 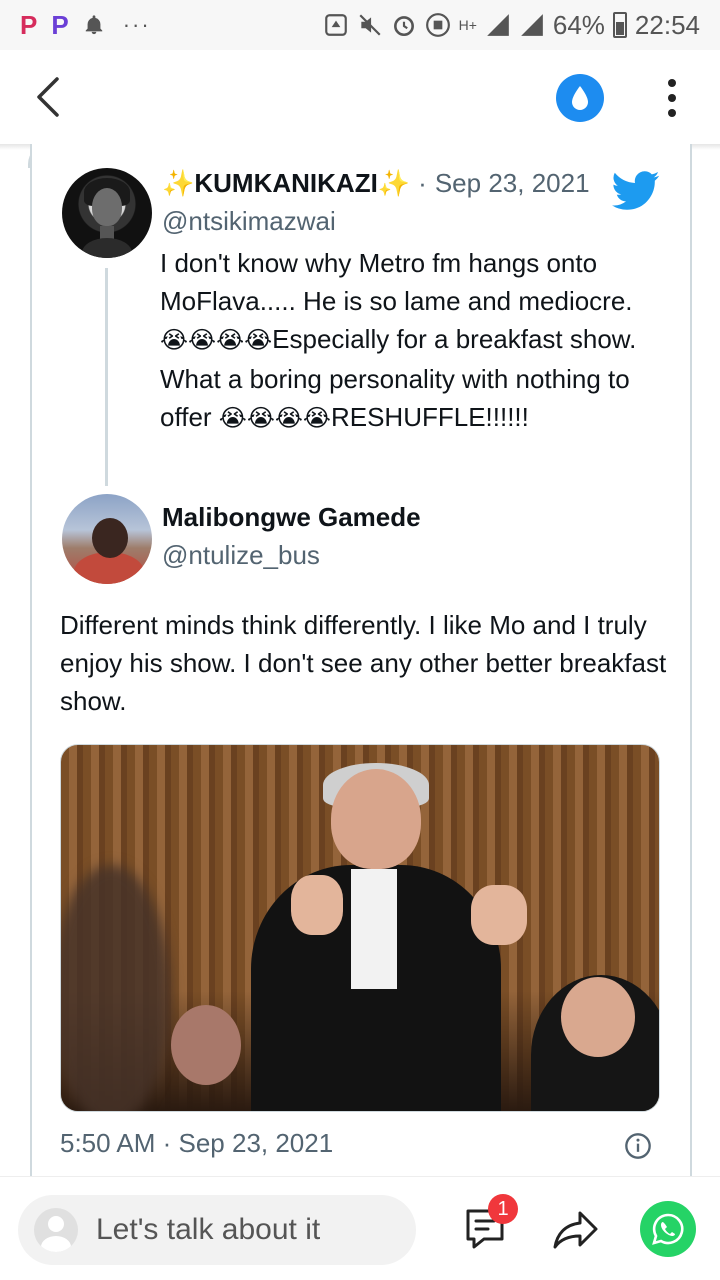 I want to click on battery-icon, so click(x=619, y=25).